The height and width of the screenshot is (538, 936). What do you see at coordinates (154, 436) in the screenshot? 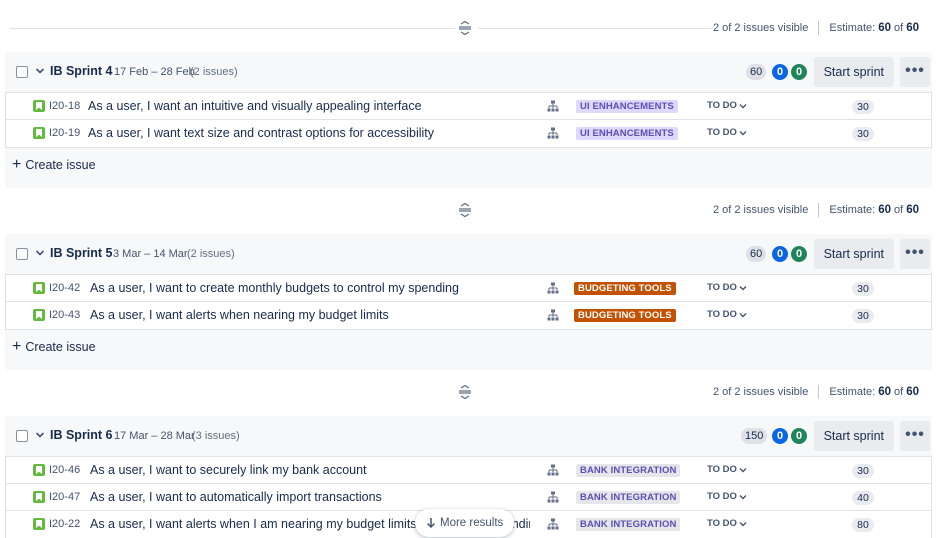
I see `sprint-dates: 17 Mar – 28 Mar` at bounding box center [154, 436].